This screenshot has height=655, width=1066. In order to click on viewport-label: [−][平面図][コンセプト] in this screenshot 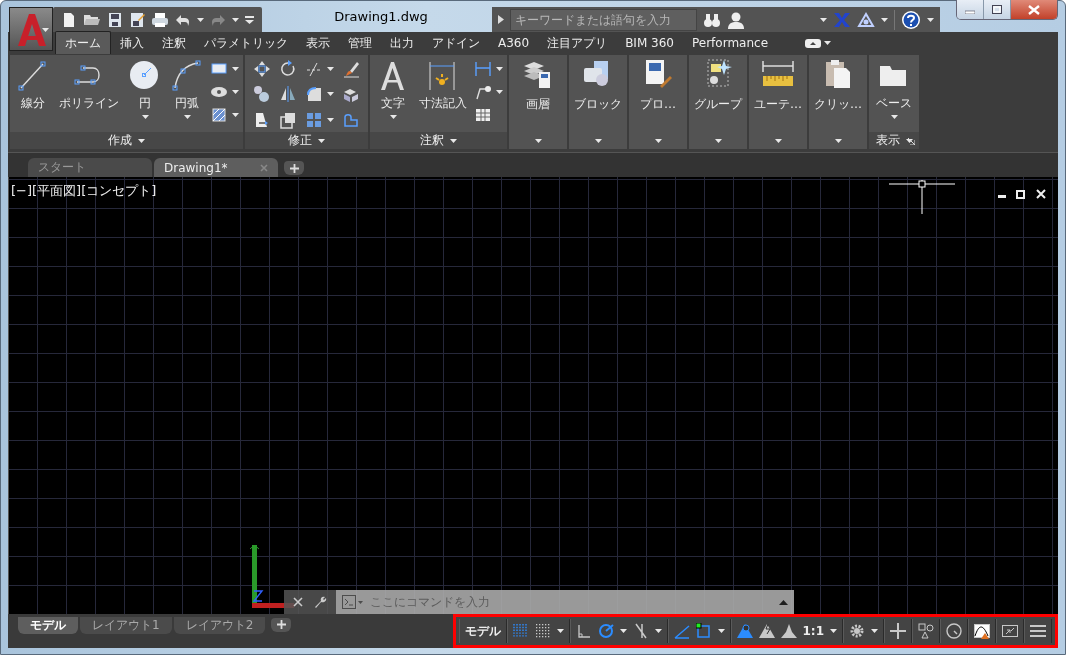, I will do `click(84, 191)`.